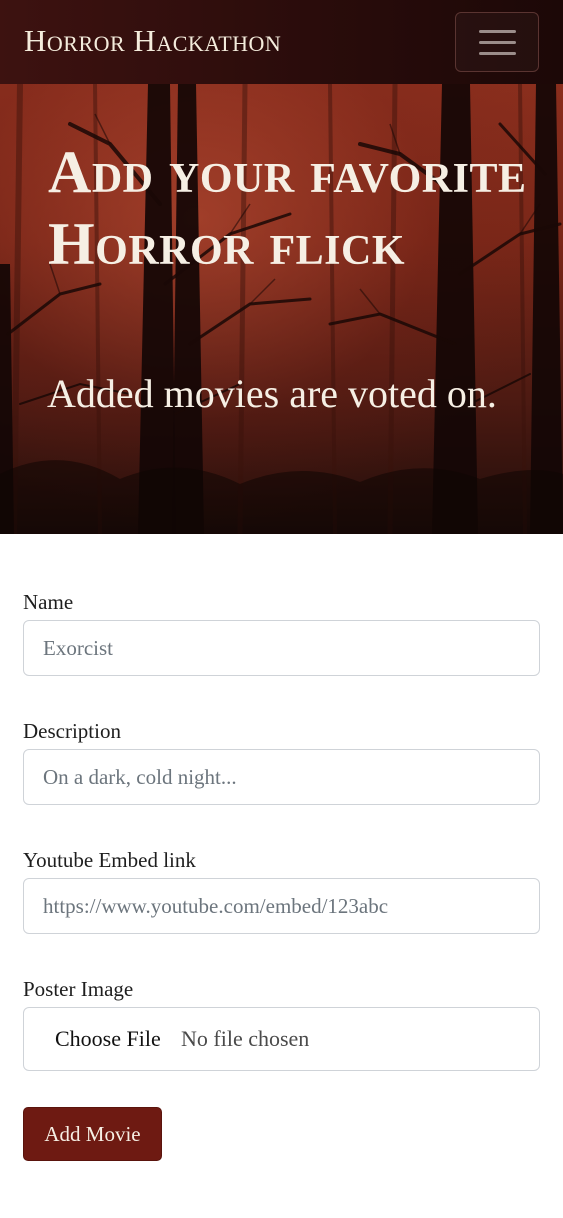 This screenshot has width=563, height=1218. What do you see at coordinates (92, 1134) in the screenshot?
I see `add-movie-button: Add Movie` at bounding box center [92, 1134].